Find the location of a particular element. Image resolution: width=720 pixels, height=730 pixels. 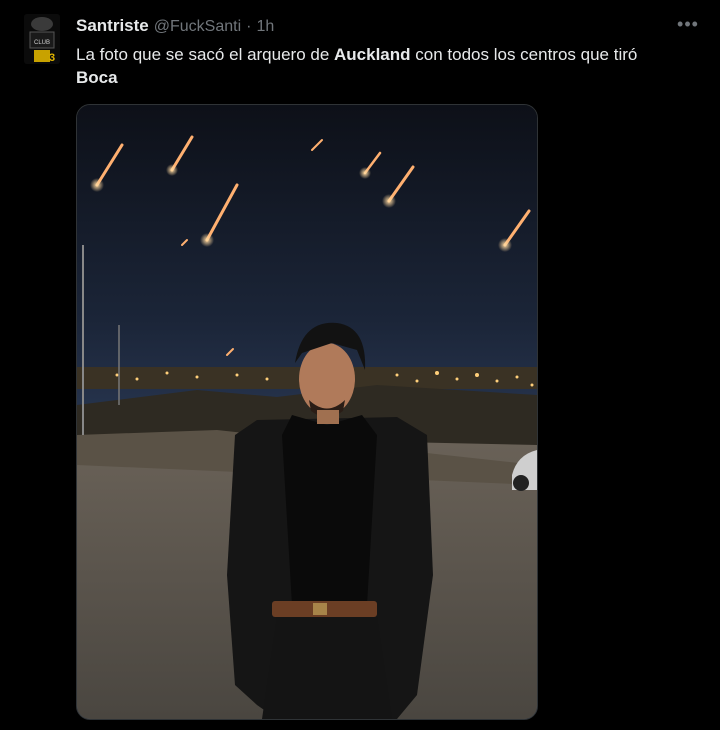

avatar: CLUB 3 is located at coordinates (42, 39).